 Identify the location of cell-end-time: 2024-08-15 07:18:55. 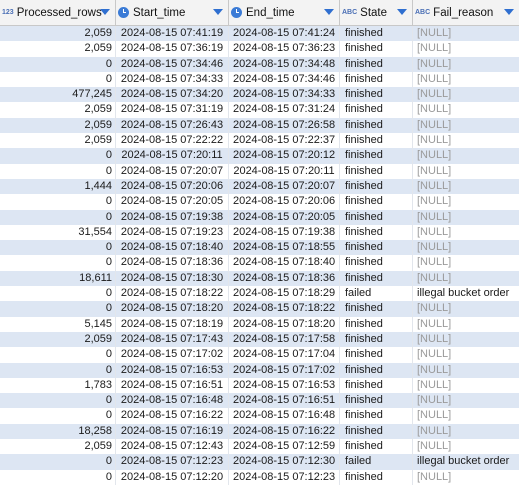
(284, 248).